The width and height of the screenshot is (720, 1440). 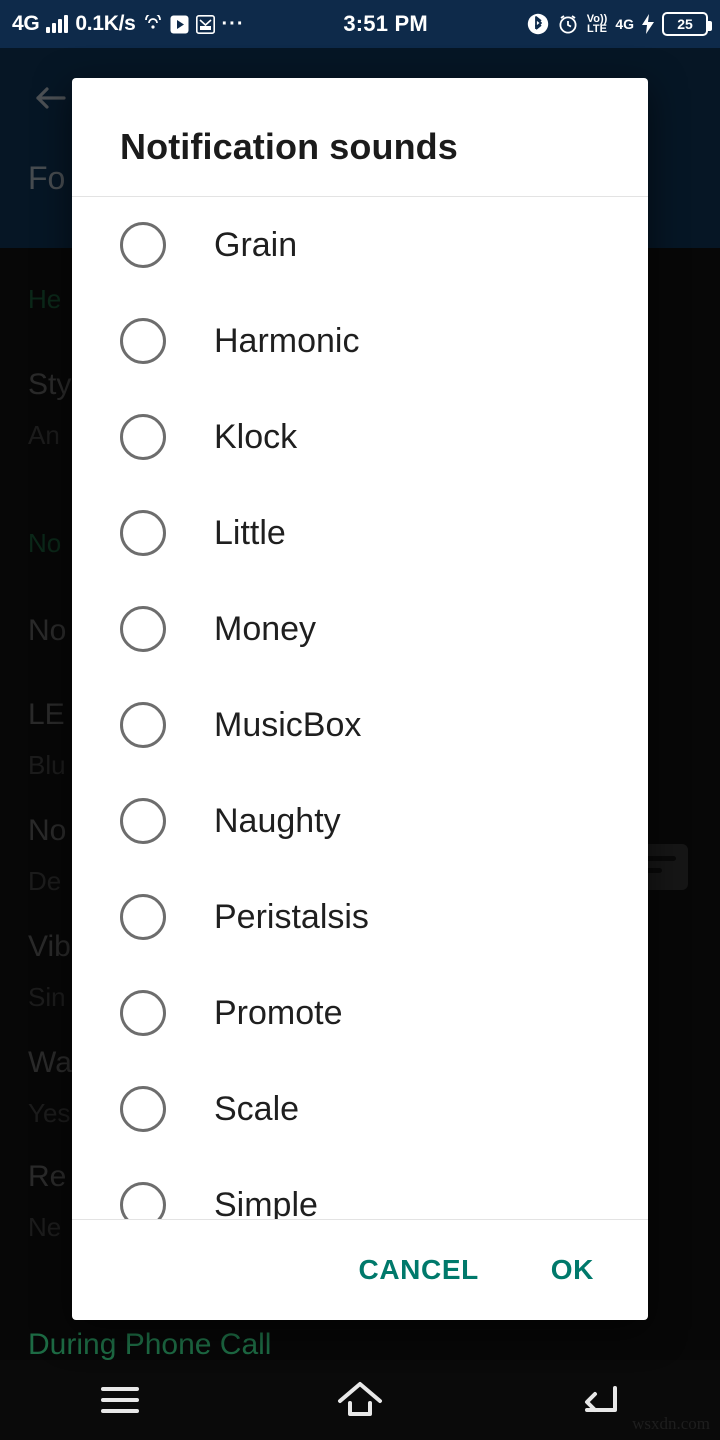 I want to click on sound-option-label: Grain, so click(x=256, y=244).